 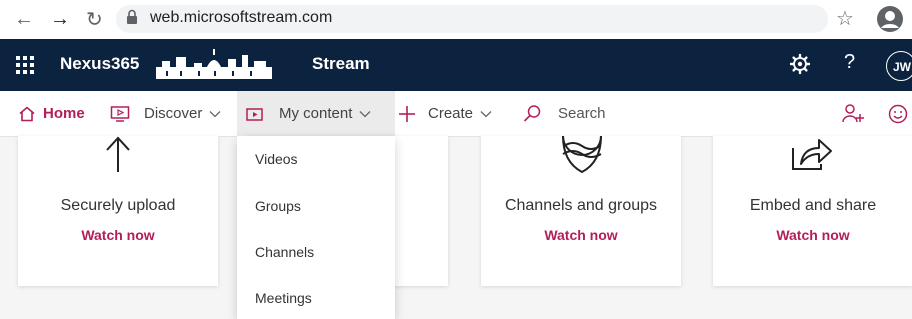 I want to click on plus-icon, so click(x=407, y=113).